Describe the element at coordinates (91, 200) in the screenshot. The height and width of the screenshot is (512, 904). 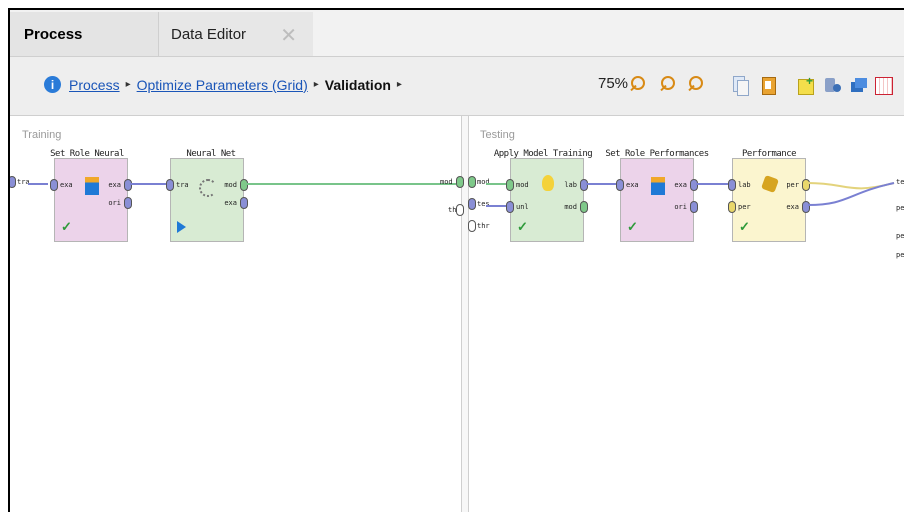
I see `operator-set-role-neural: exa exa ori ✓` at that location.